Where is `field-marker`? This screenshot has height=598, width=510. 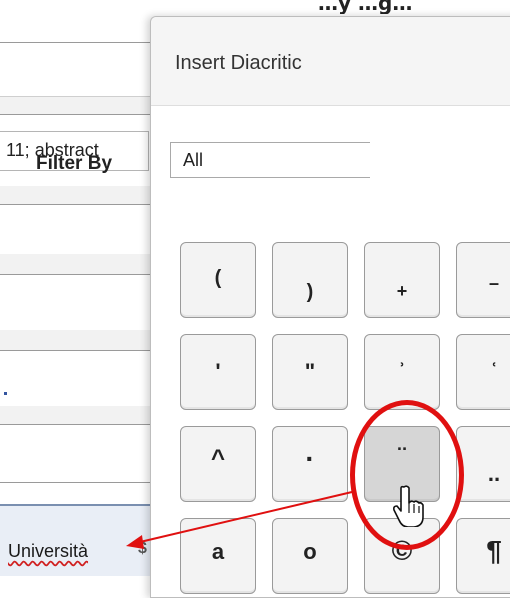
field-marker is located at coordinates (5, 393).